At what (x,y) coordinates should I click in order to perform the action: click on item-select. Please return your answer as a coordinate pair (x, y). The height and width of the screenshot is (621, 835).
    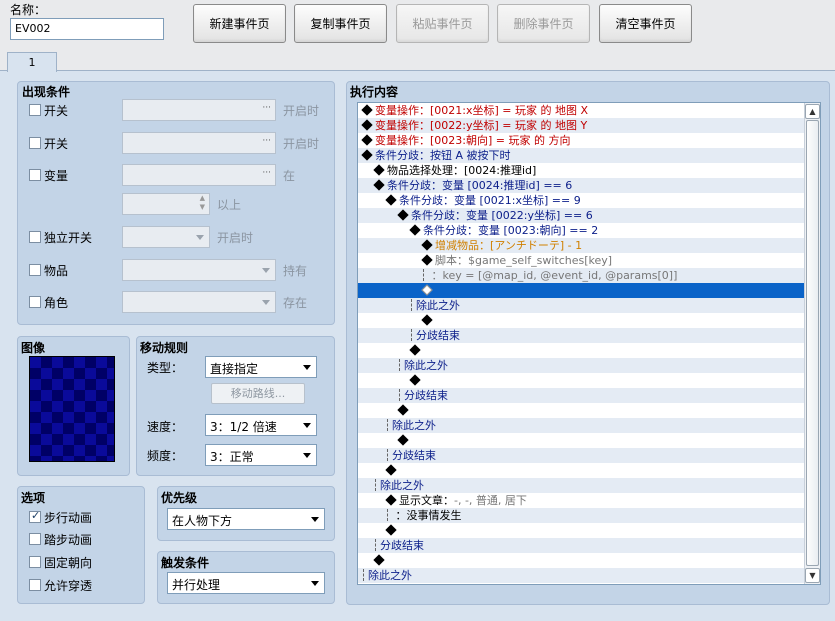
    Looking at the image, I should click on (199, 270).